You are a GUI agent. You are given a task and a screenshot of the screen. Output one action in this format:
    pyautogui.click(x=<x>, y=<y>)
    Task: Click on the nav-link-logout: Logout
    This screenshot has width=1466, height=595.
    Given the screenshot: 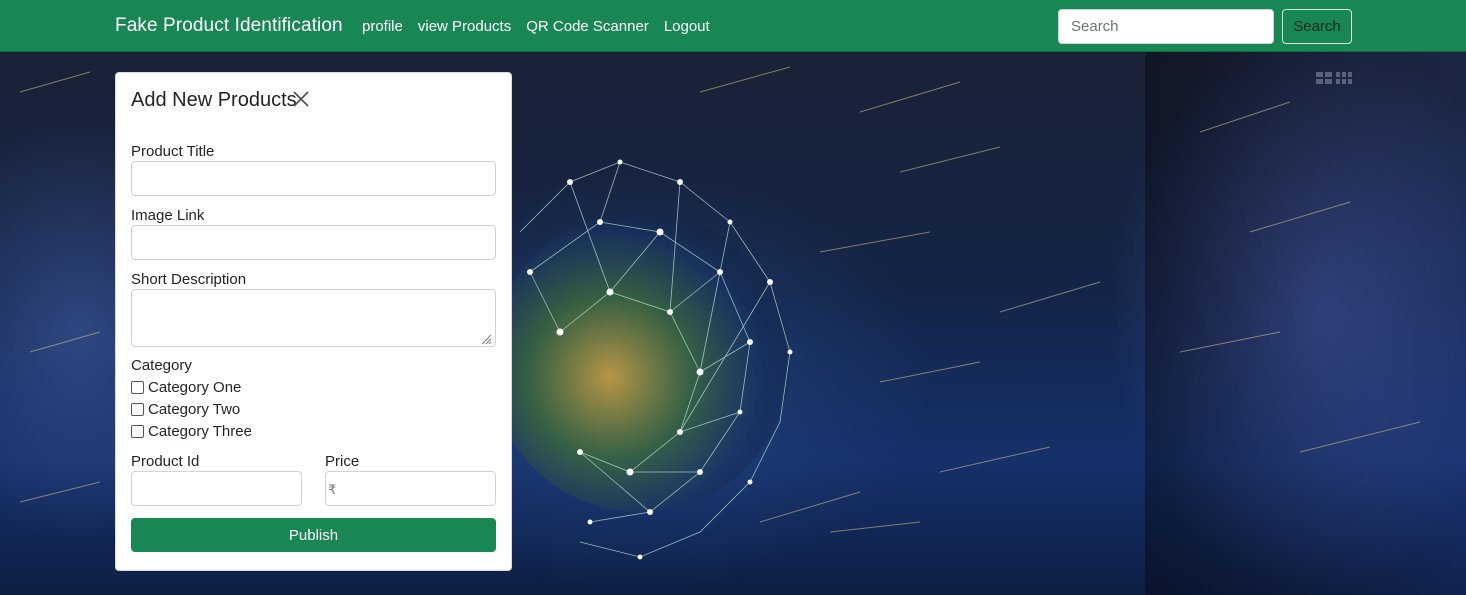 What is the action you would take?
    pyautogui.click(x=687, y=26)
    